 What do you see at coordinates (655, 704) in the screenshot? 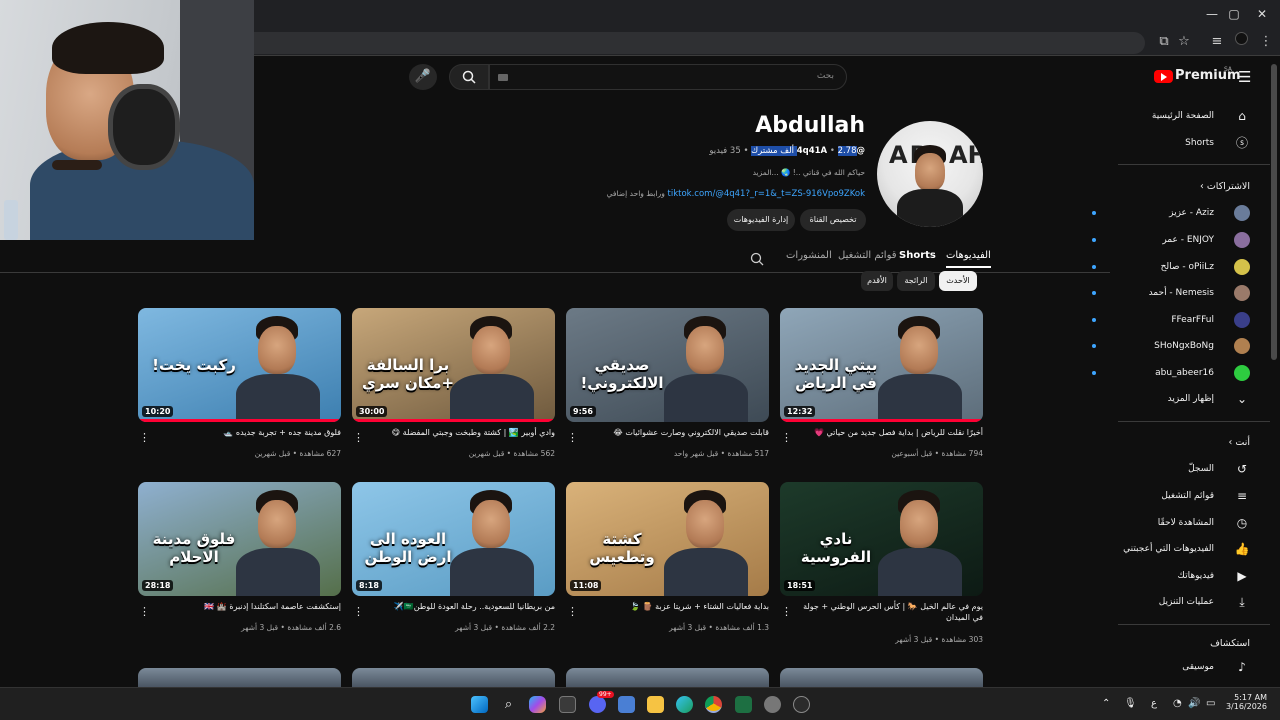
I see `file-explorer-icon` at bounding box center [655, 704].